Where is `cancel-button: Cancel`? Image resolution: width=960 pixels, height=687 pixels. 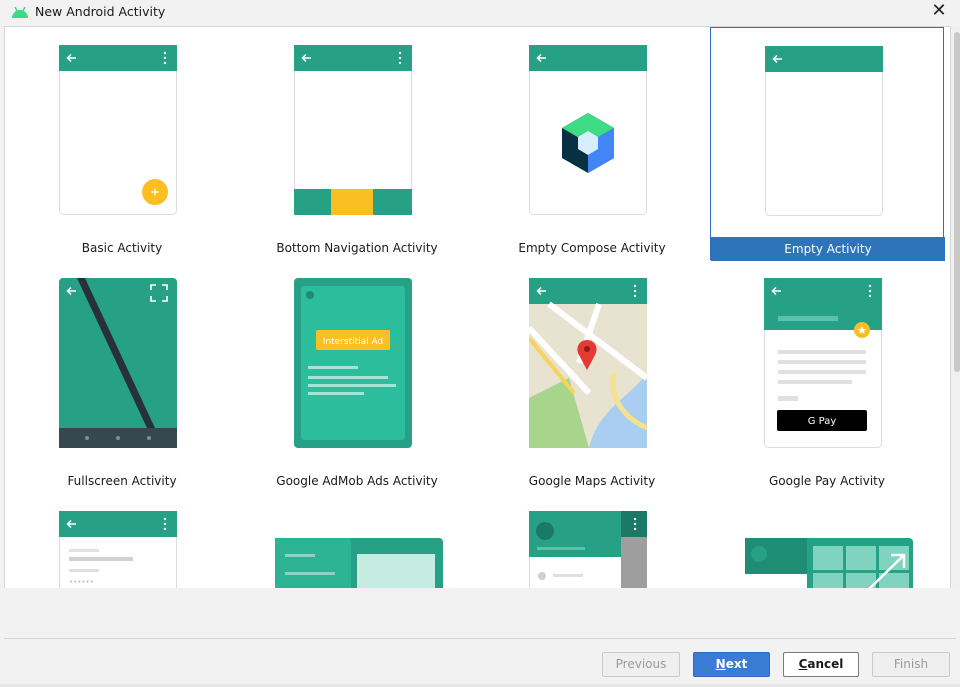 cancel-button: Cancel is located at coordinates (821, 664).